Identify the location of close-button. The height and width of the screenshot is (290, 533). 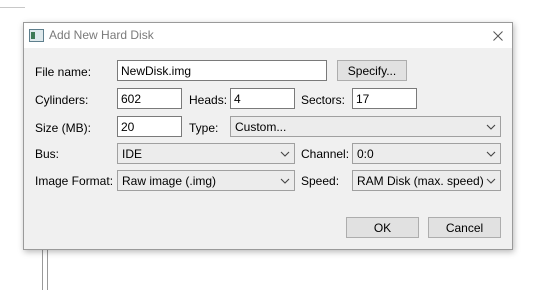
(498, 35).